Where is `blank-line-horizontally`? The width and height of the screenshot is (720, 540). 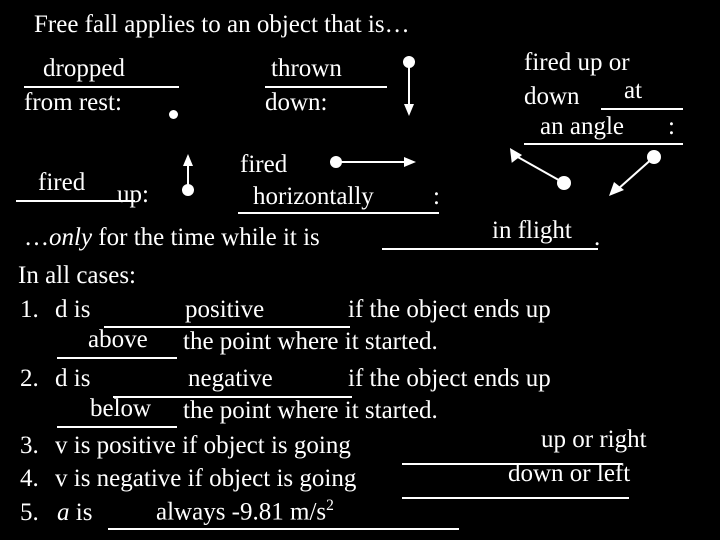 blank-line-horizontally is located at coordinates (338, 213).